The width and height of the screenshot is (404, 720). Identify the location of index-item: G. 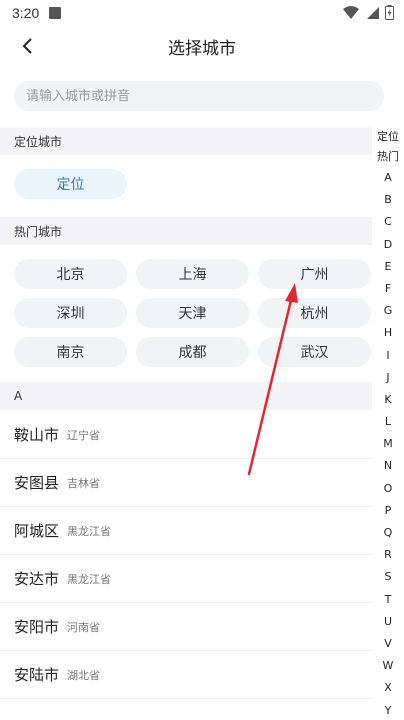
(388, 311).